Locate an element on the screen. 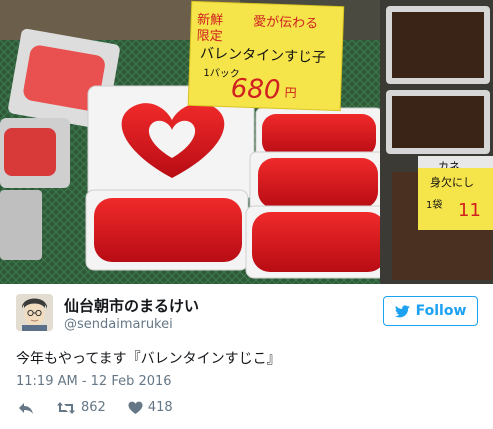  side-sign-price: 11 is located at coordinates (469, 210).